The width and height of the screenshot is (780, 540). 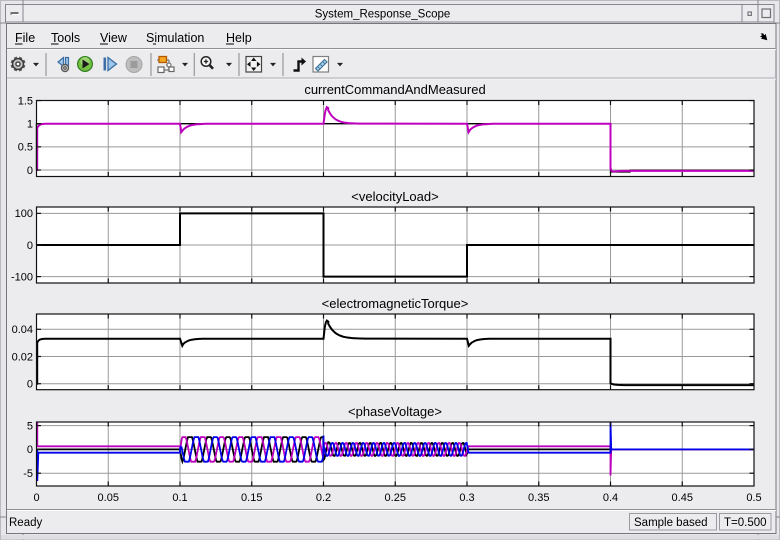 I want to click on svg-text: 0.4, so click(x=610, y=498).